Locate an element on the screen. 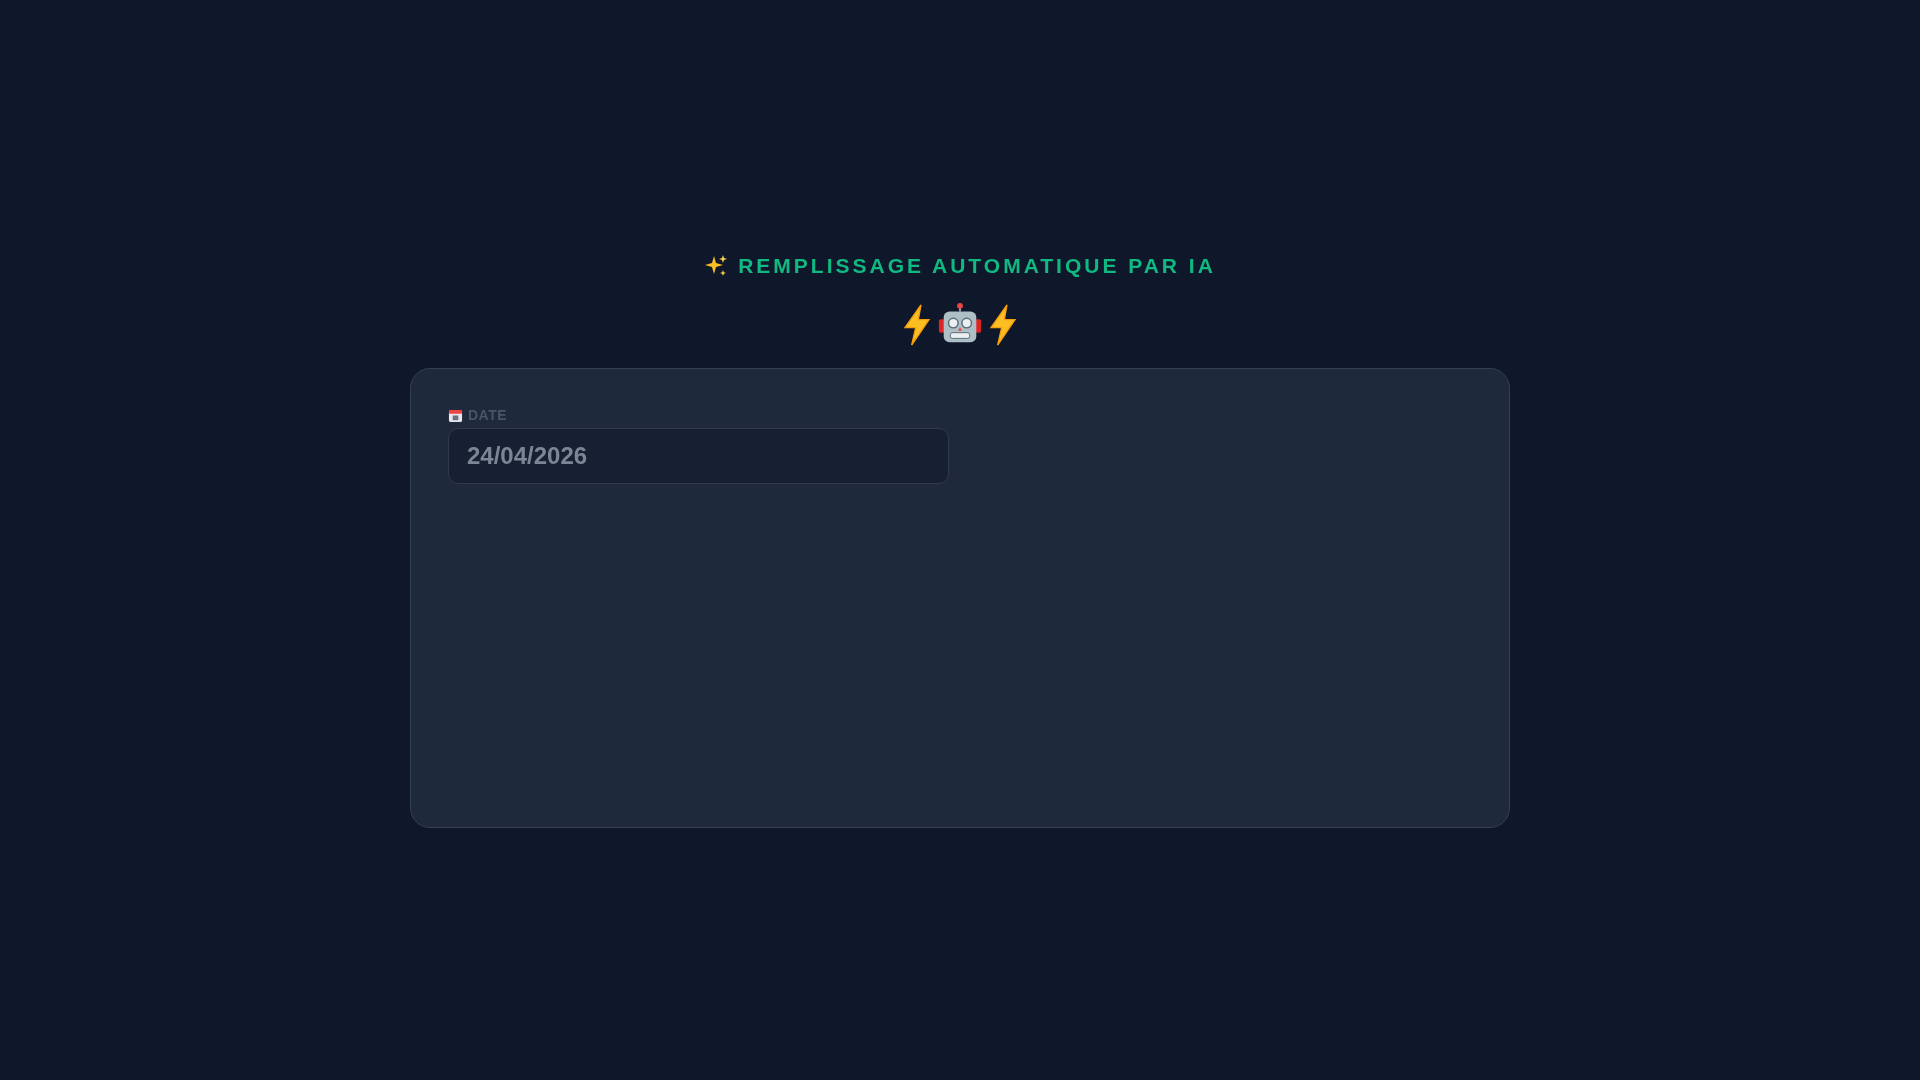 Image resolution: width=1920 pixels, height=1080 pixels. calendar-icon is located at coordinates (455, 415).